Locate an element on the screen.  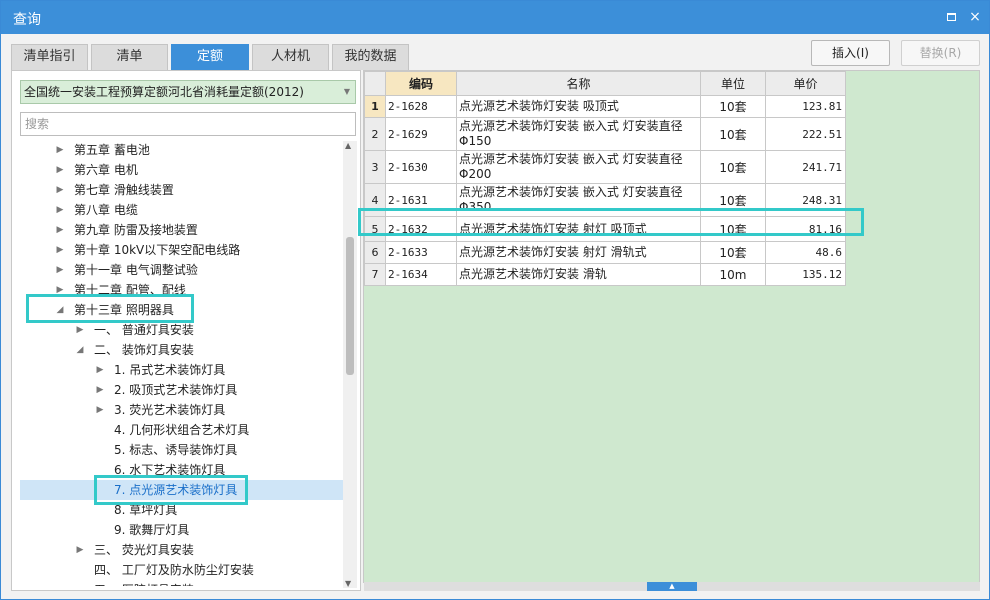
cell-price: 123.81 is located at coordinates (805, 106).